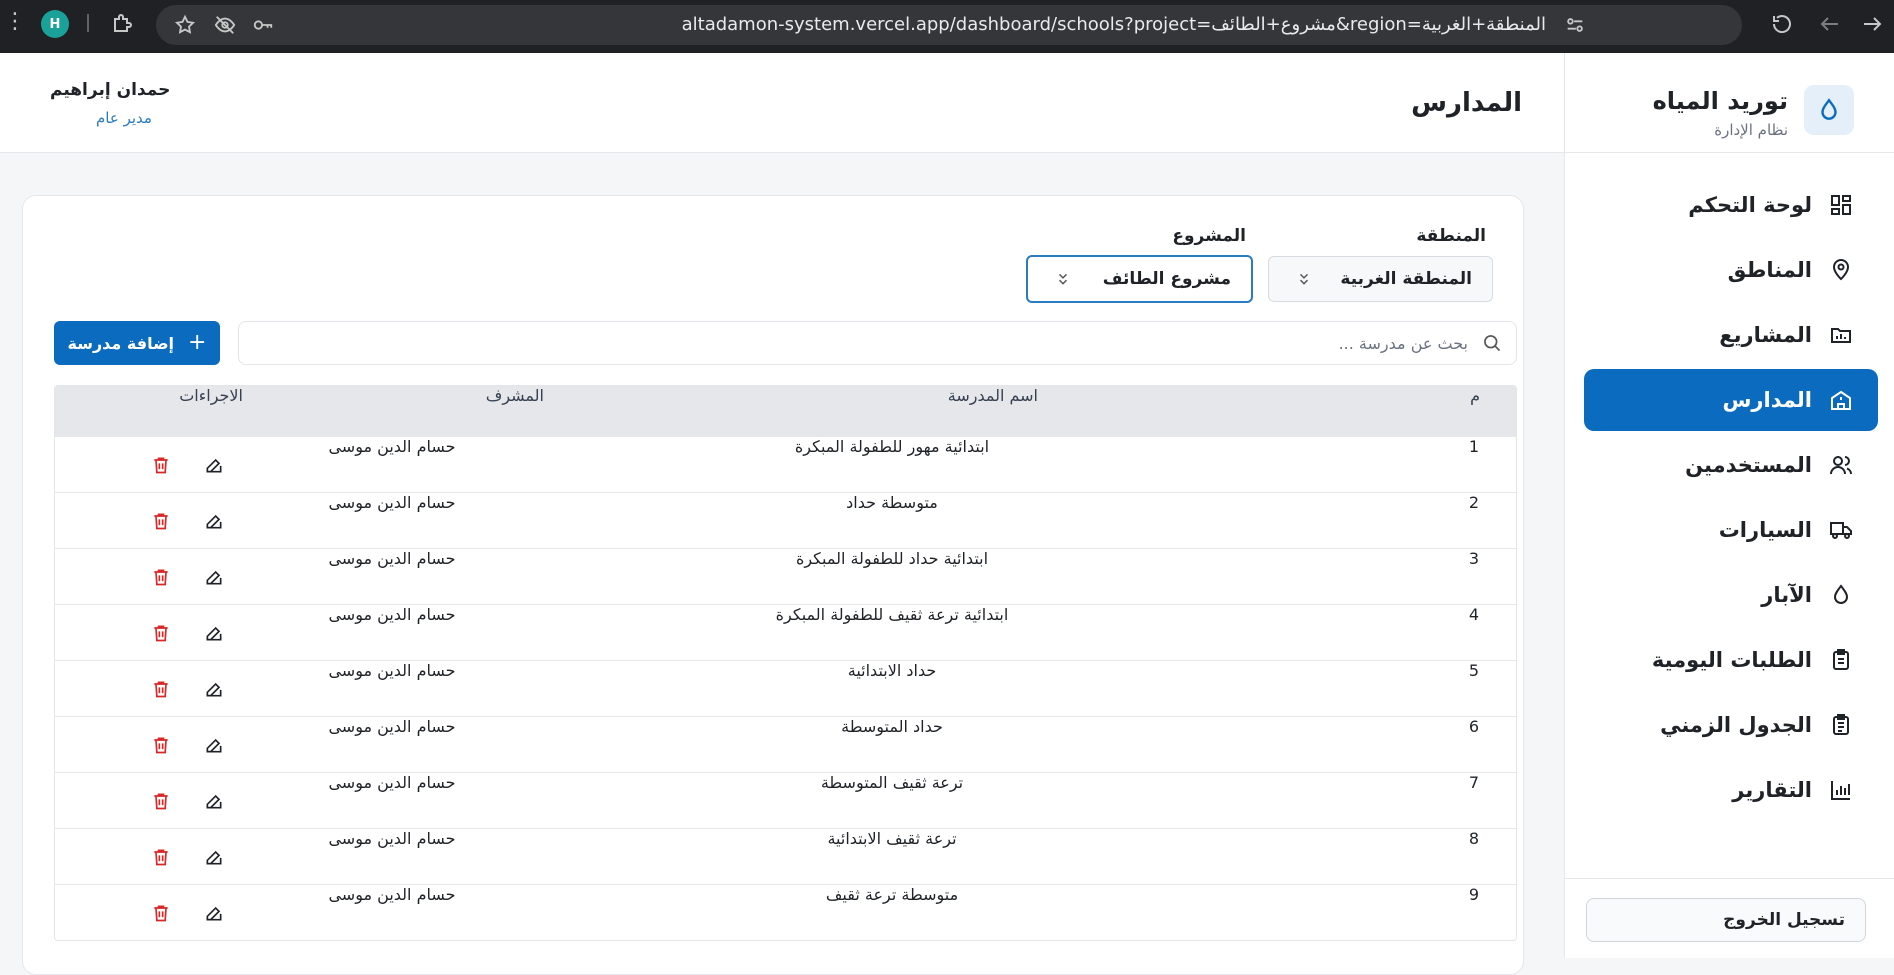  What do you see at coordinates (1731, 205) in the screenshot?
I see `sidebar-item-dashboard: لوحة التحكم` at bounding box center [1731, 205].